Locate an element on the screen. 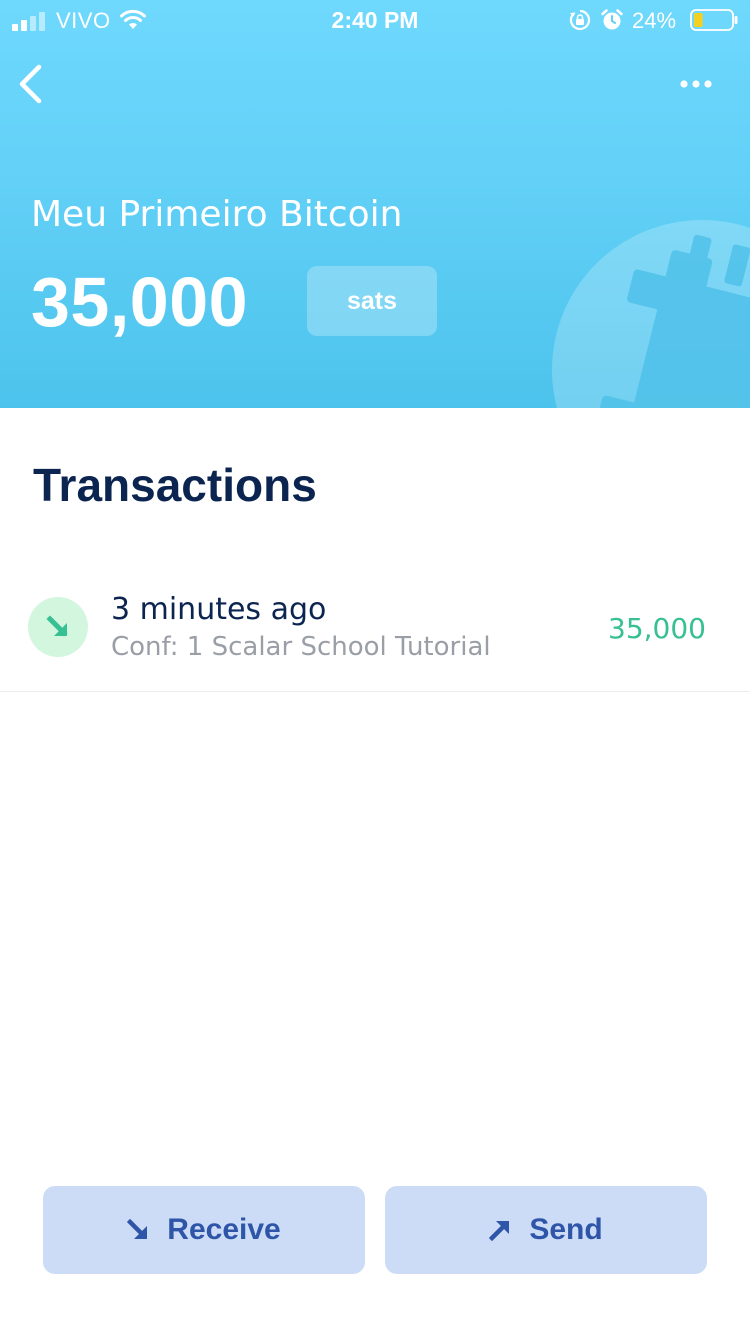 The width and height of the screenshot is (750, 1334). more-options-button is located at coordinates (696, 84).